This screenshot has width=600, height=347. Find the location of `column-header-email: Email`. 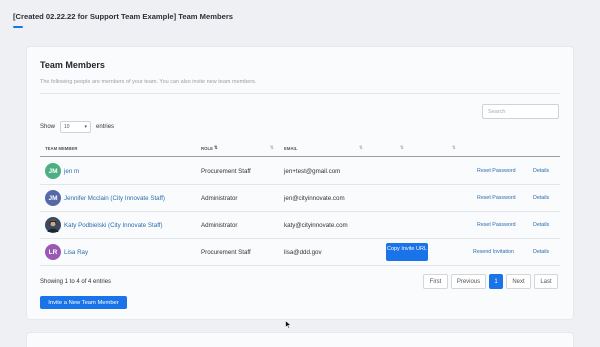

column-header-email: Email is located at coordinates (290, 148).